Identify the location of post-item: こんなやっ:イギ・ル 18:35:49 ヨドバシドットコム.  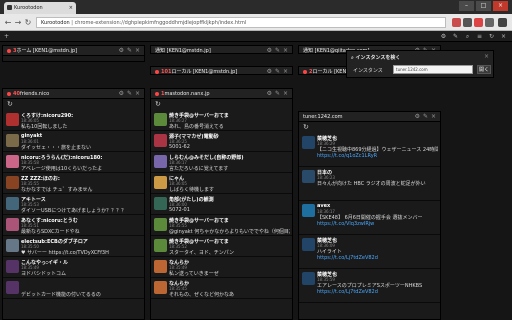
(73, 267).